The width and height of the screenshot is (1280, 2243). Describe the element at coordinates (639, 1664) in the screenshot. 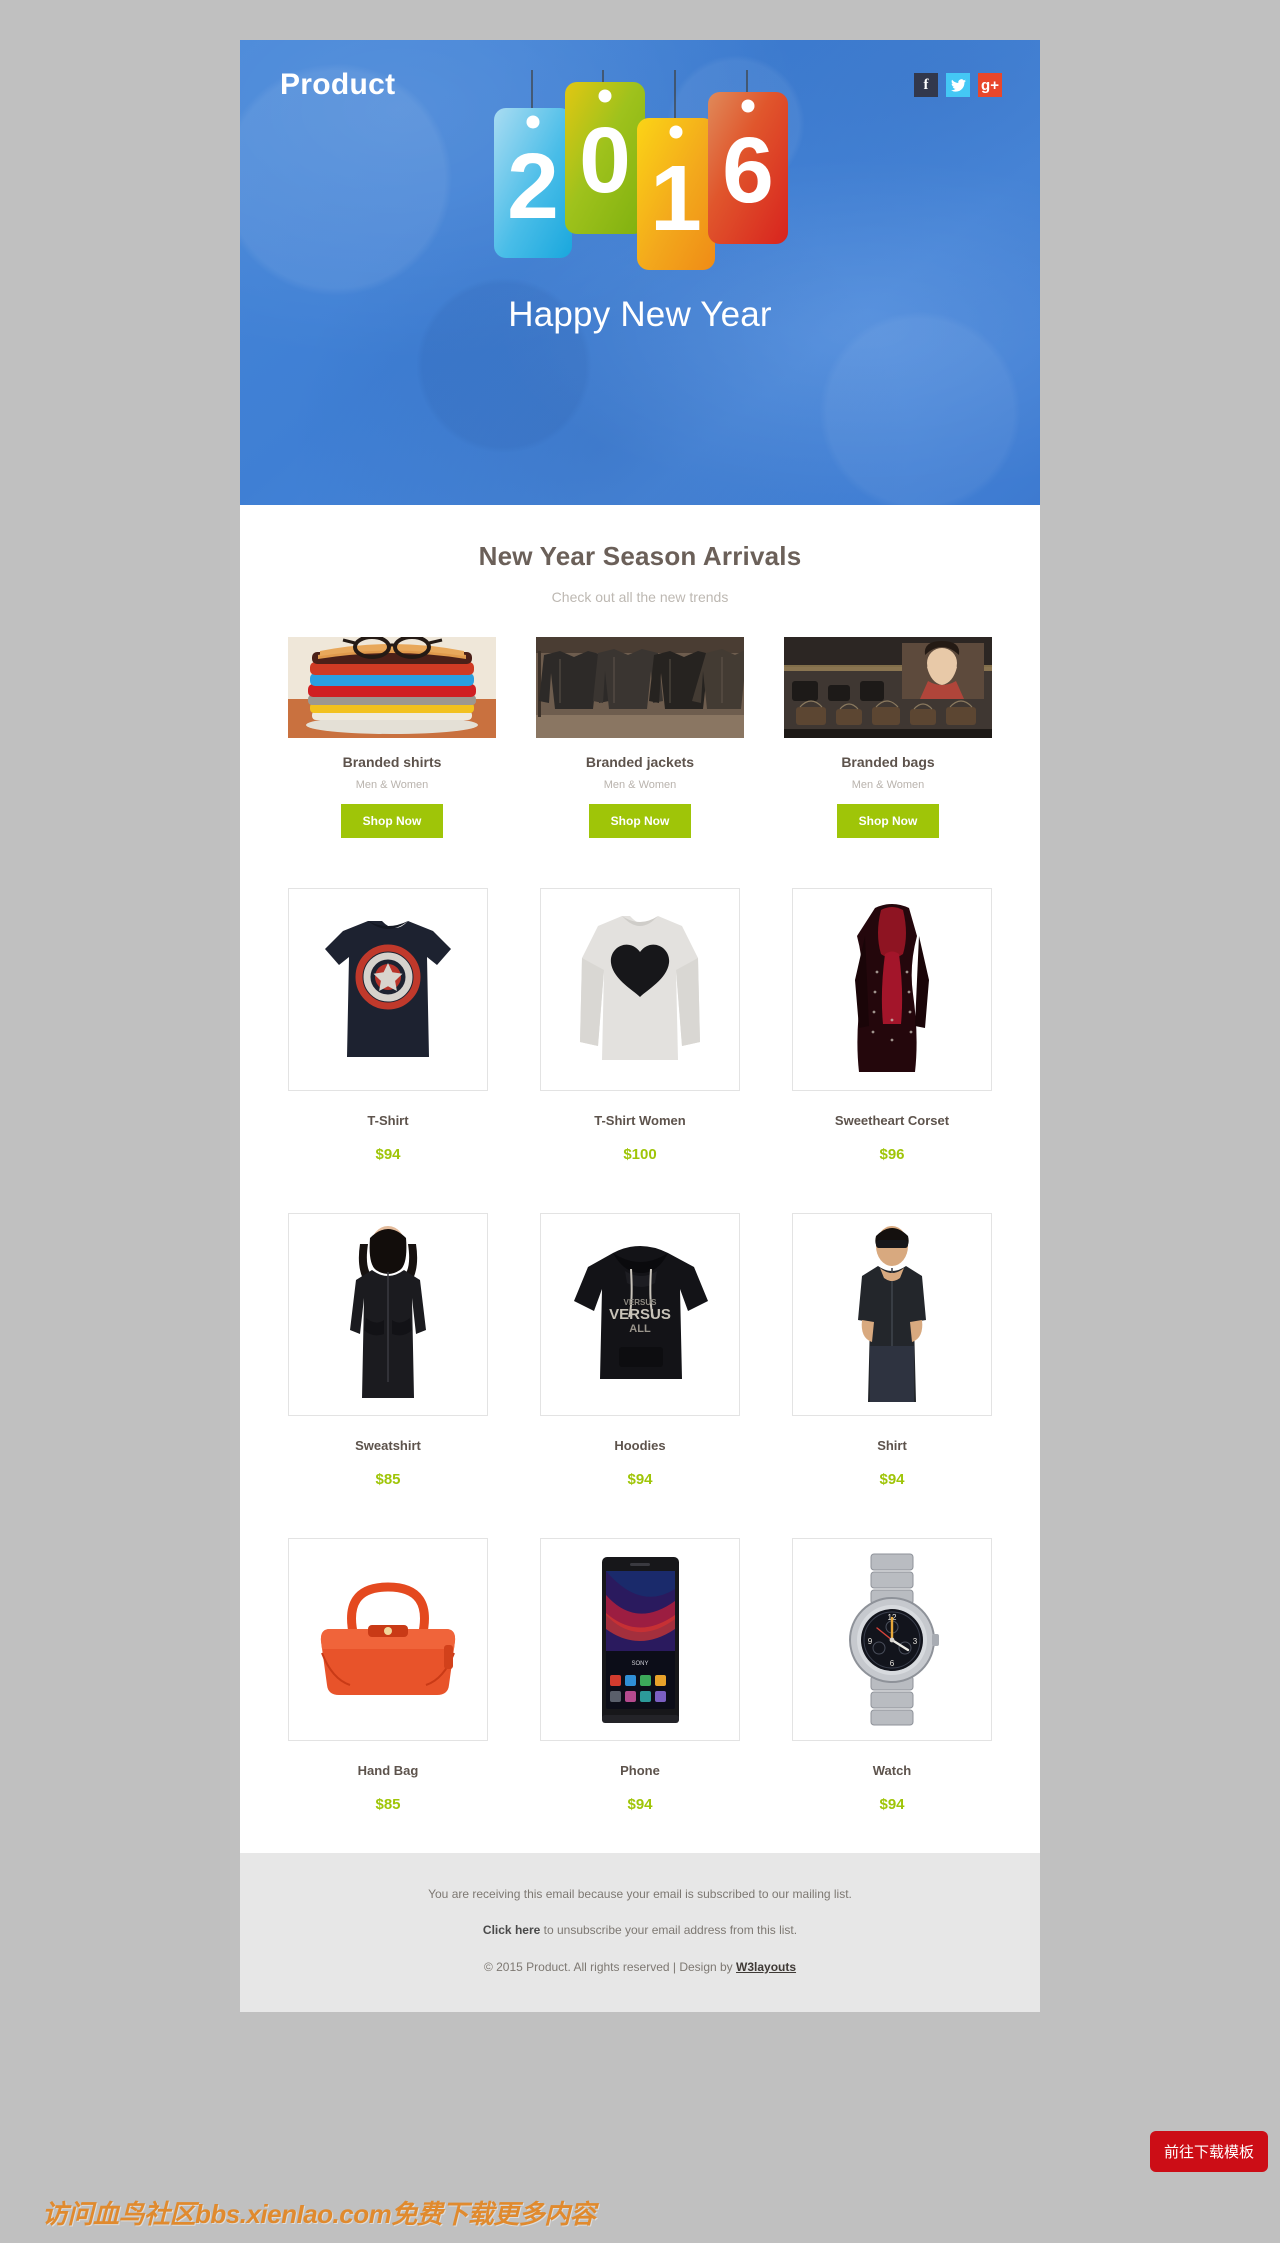

I see `svg-text: SONY` at that location.